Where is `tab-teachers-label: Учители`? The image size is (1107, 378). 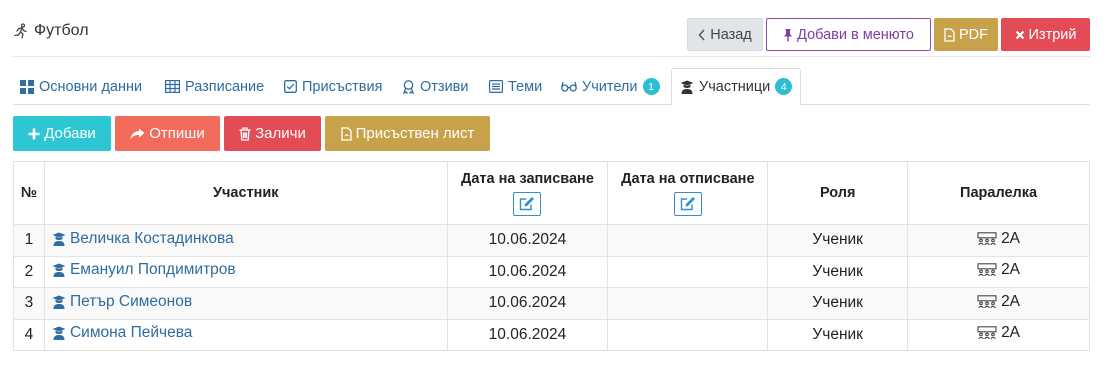
tab-teachers-label: Учители is located at coordinates (610, 86).